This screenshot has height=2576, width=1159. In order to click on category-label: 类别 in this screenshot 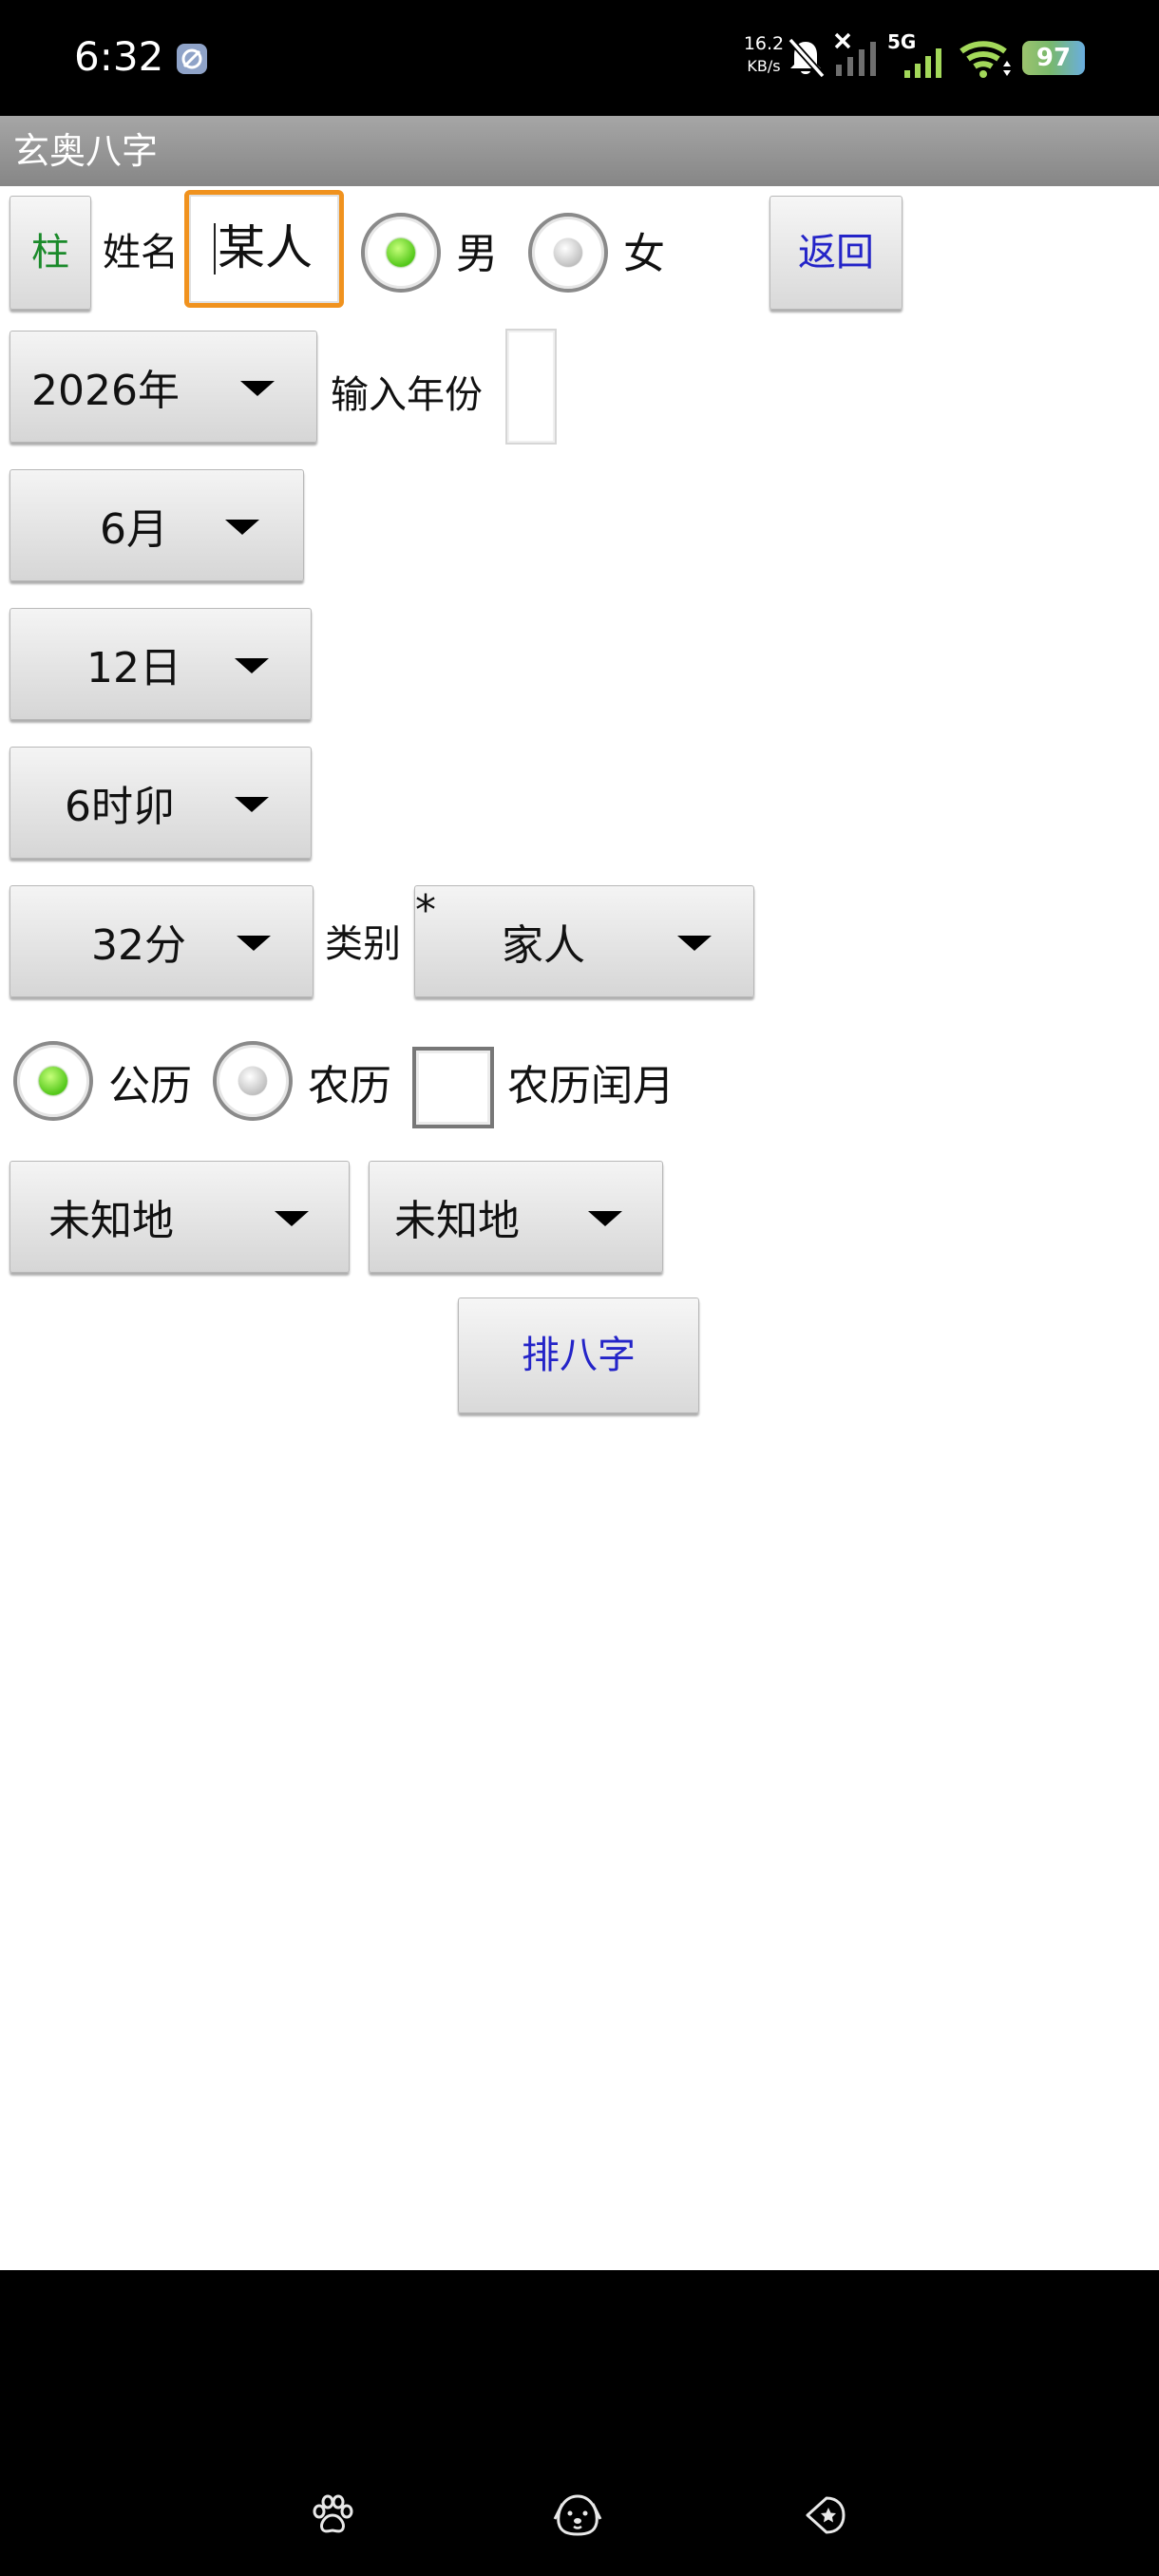, I will do `click(363, 944)`.